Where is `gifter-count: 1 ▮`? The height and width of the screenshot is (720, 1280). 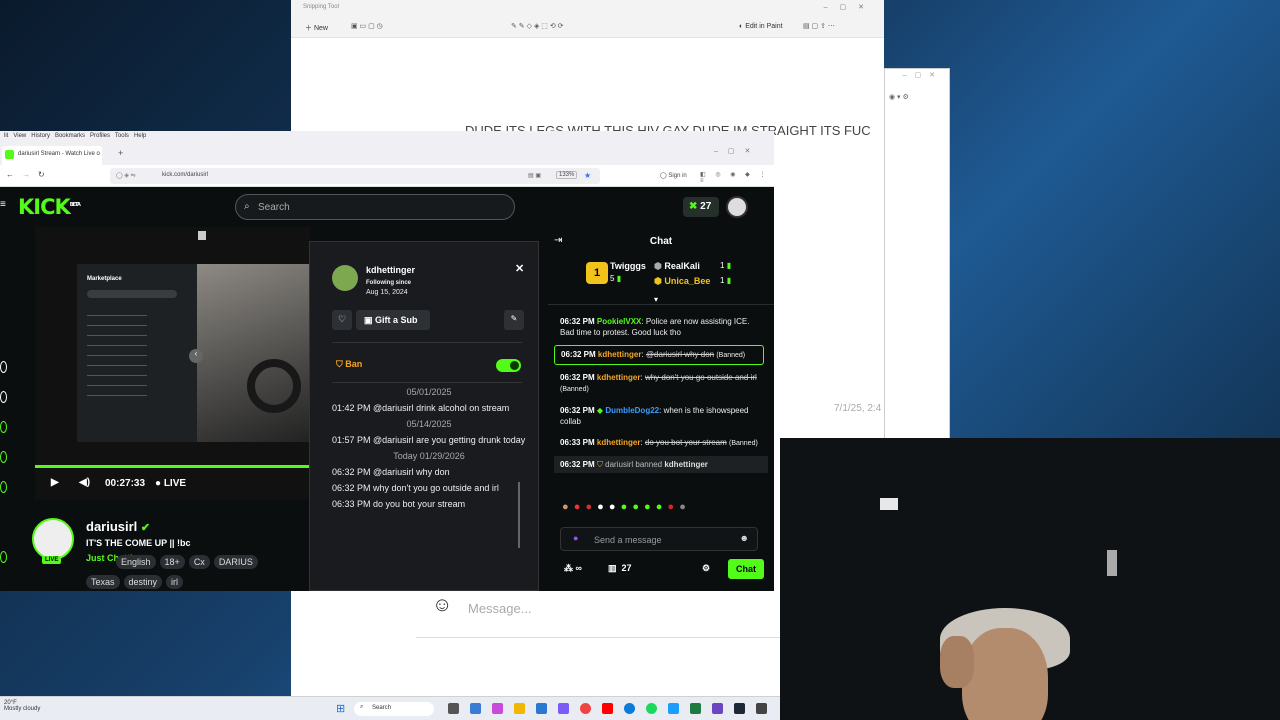 gifter-count: 1 ▮ is located at coordinates (726, 265).